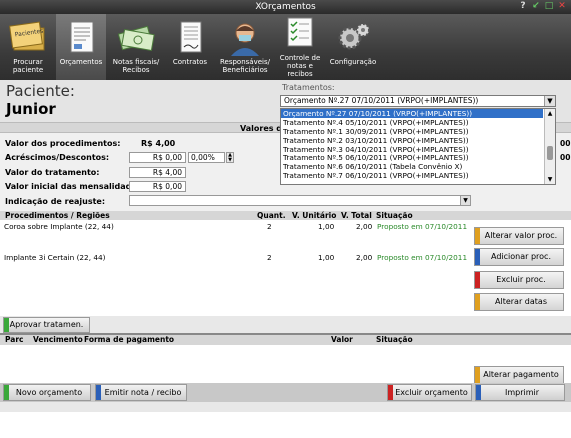  Describe the element at coordinates (136, 66) in the screenshot. I see `toolbar-label: Notas fiscais/ Recibos` at that location.